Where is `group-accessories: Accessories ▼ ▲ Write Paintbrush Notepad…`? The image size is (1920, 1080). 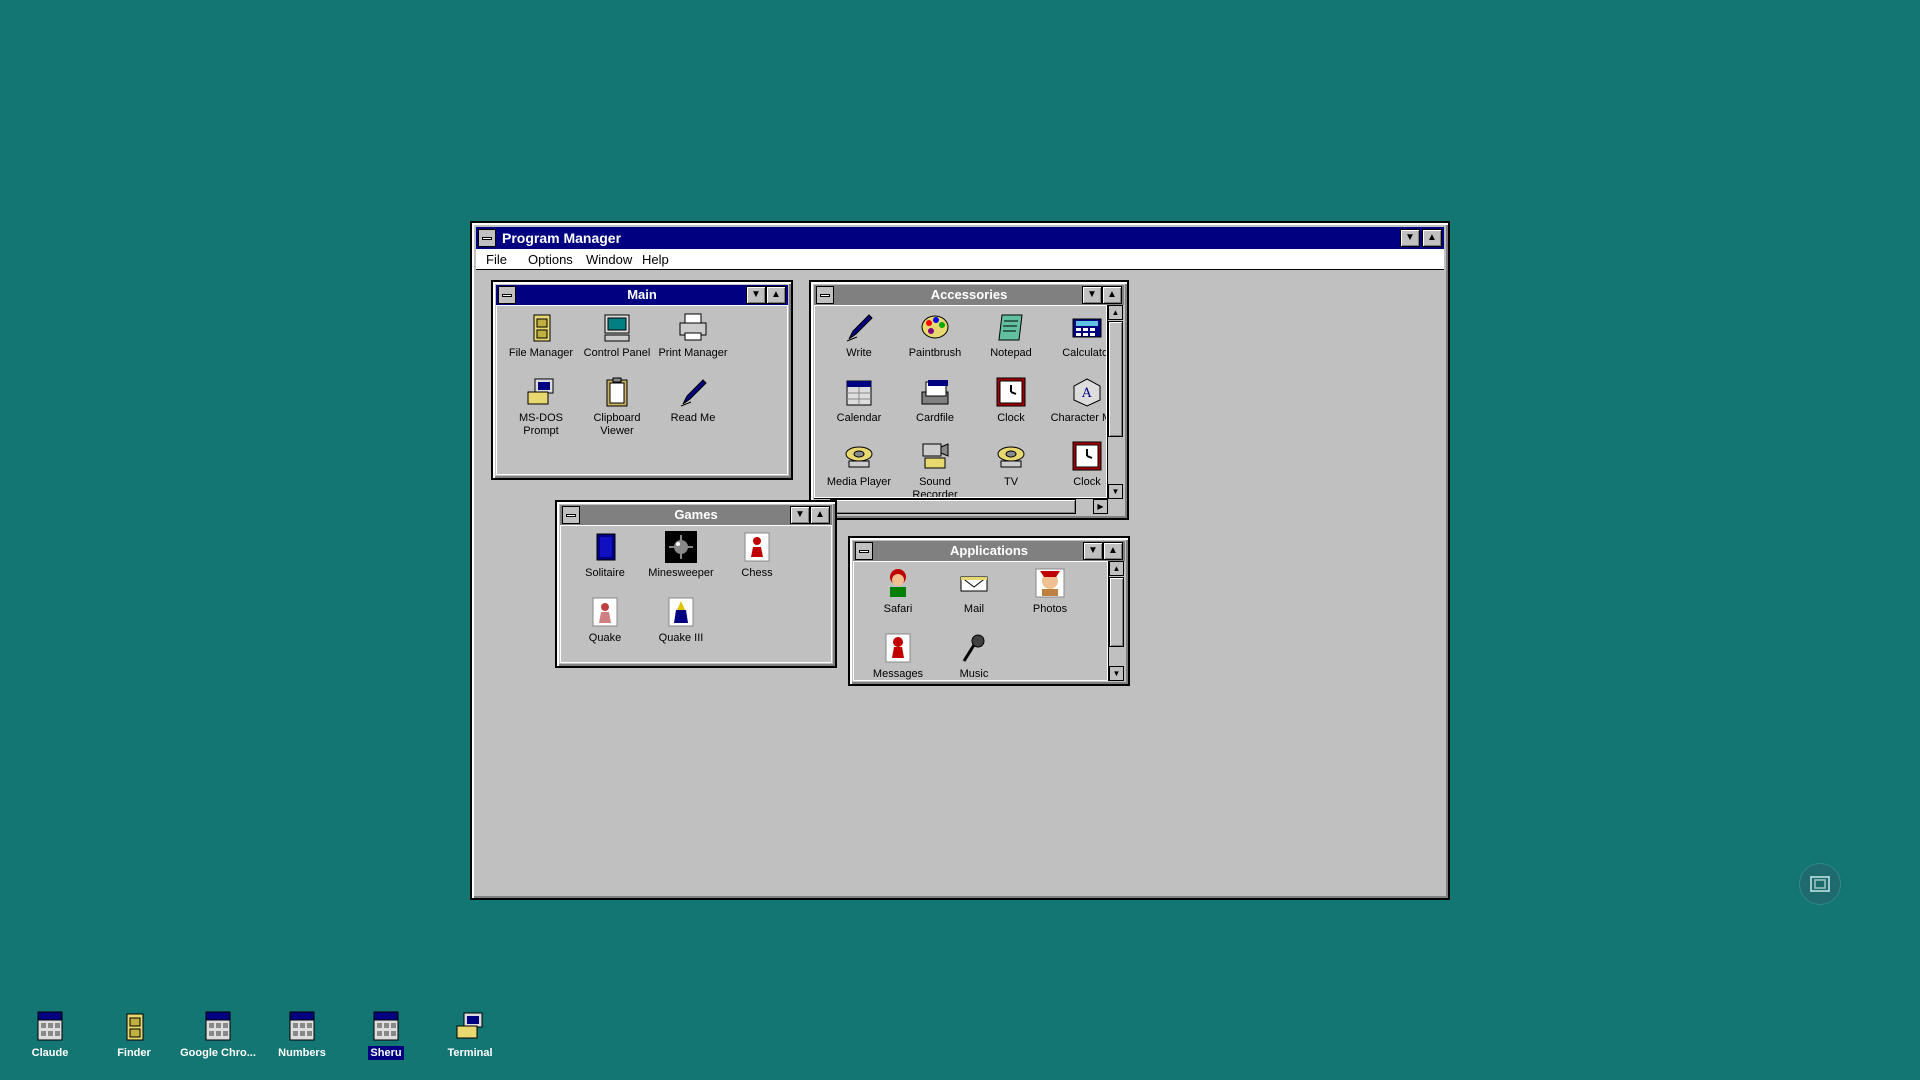
group-accessories: Accessories ▼ ▲ Write Paintbrush Notepad… is located at coordinates (969, 400).